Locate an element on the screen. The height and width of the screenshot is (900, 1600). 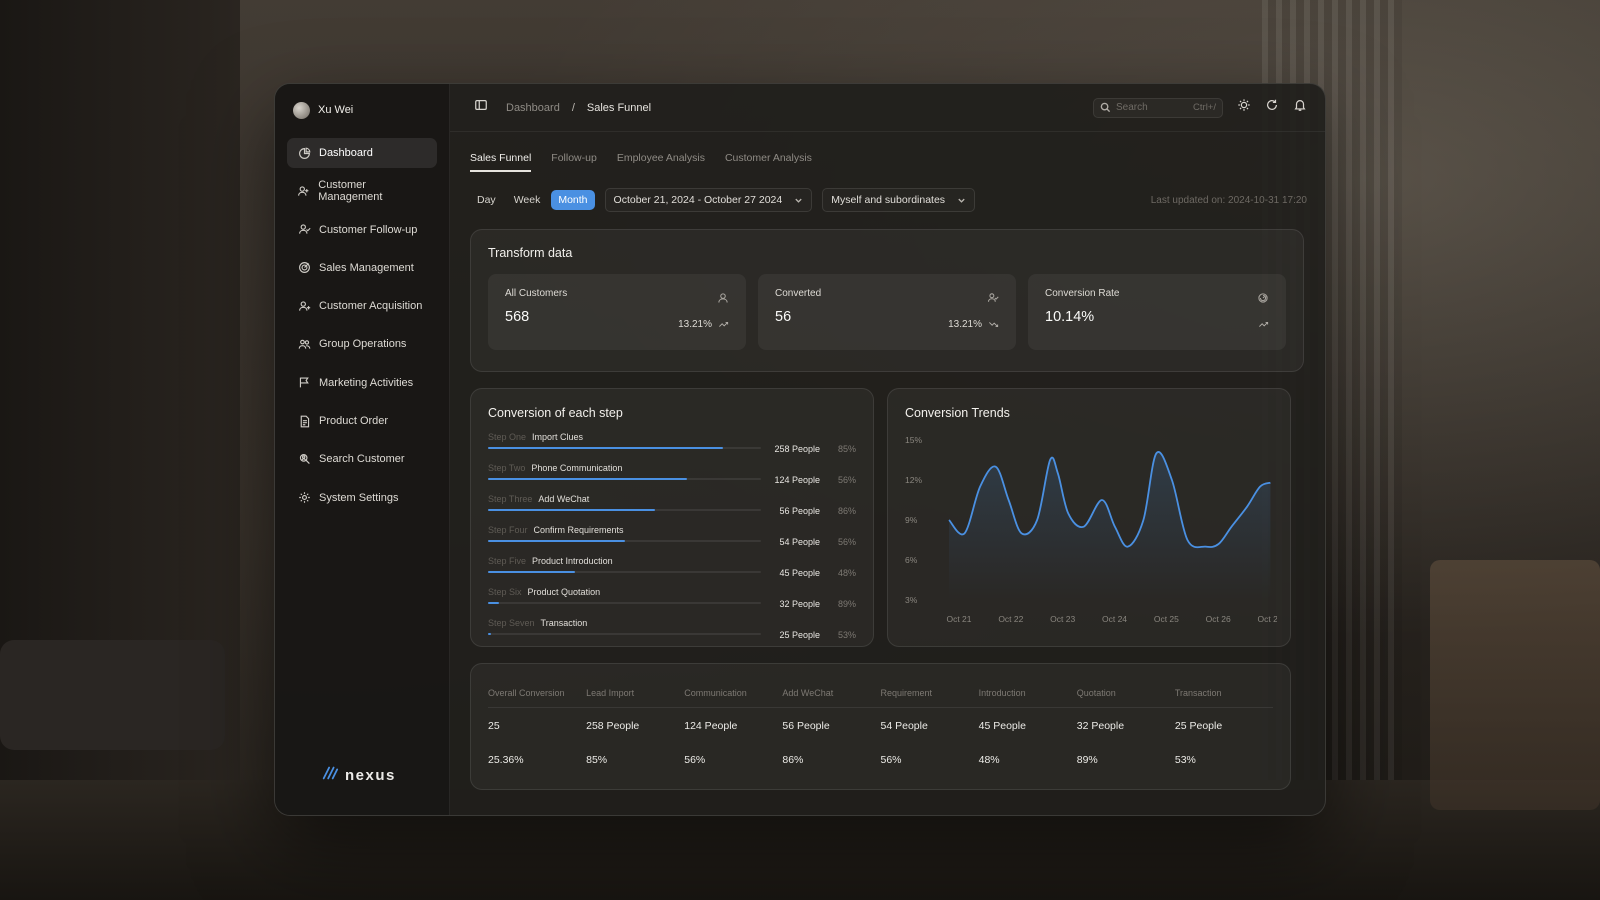
y-tick-label: 15% is located at coordinates (913, 440).